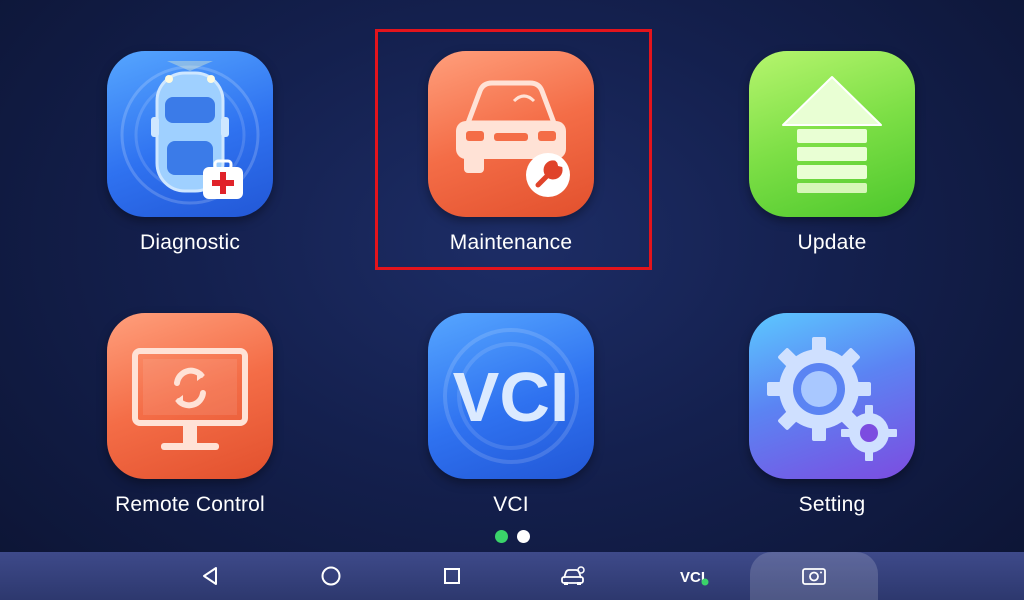 This screenshot has height=600, width=1024. I want to click on vci-status-button: VCI, so click(694, 576).